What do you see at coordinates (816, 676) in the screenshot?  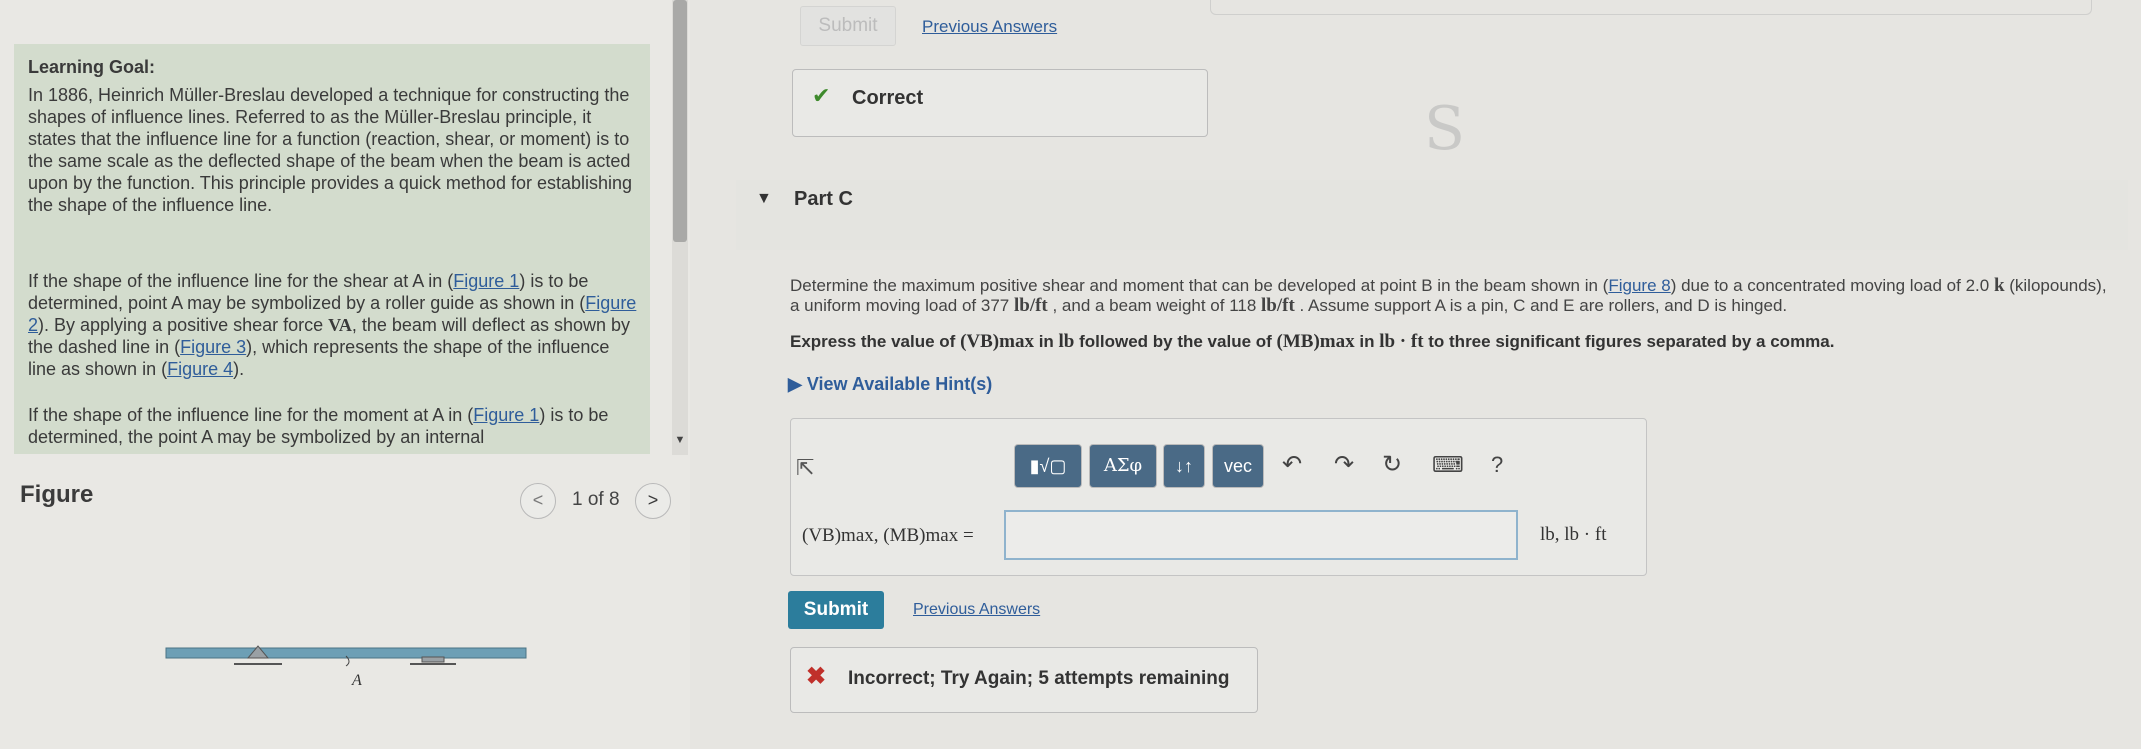 I see `error-x-icon: ✖` at bounding box center [816, 676].